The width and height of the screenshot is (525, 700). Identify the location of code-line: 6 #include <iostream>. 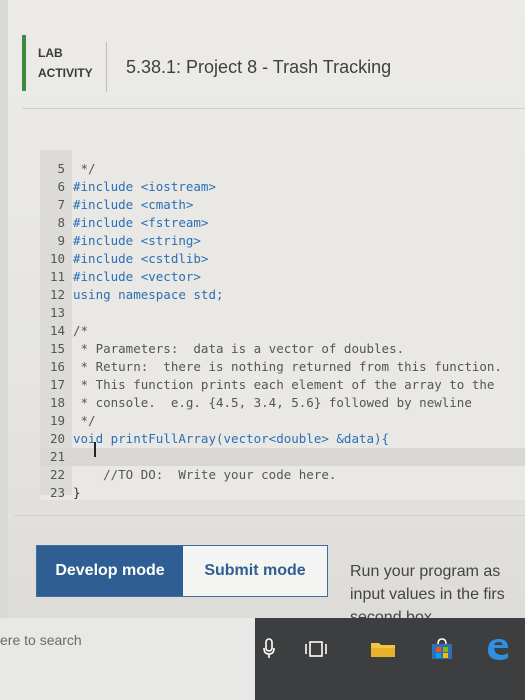
(282, 187).